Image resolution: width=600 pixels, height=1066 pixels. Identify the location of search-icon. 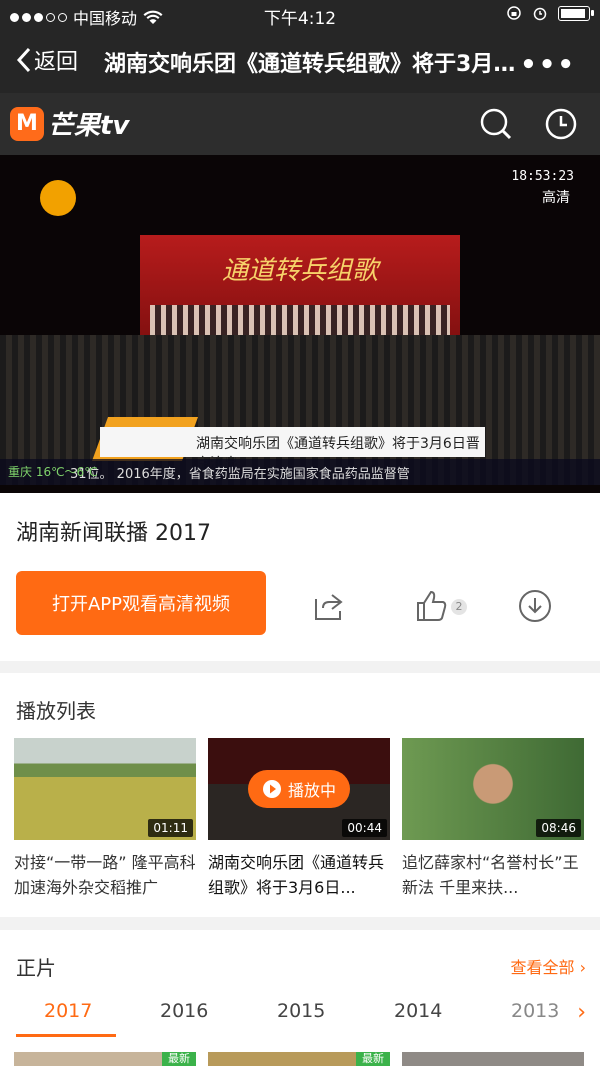
(496, 124).